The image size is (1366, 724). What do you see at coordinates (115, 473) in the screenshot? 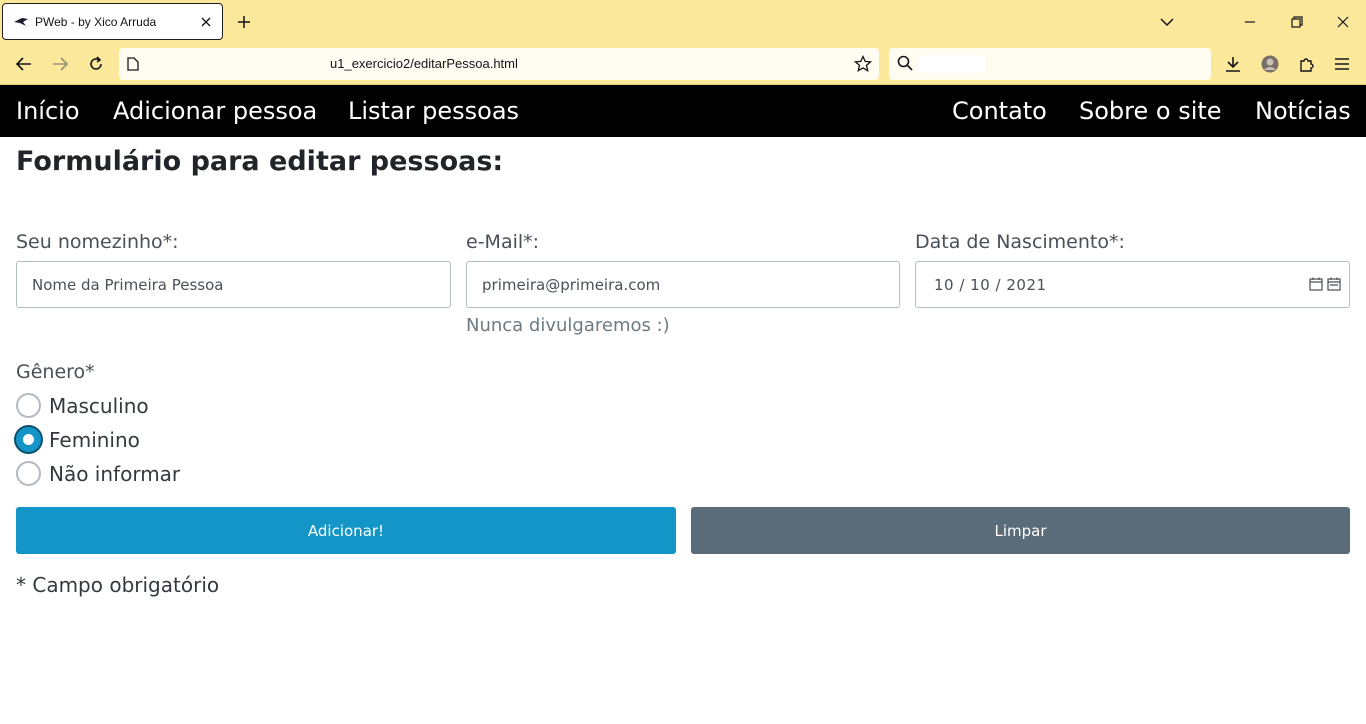
I see `radio-label-nao-informar: Não informar` at bounding box center [115, 473].